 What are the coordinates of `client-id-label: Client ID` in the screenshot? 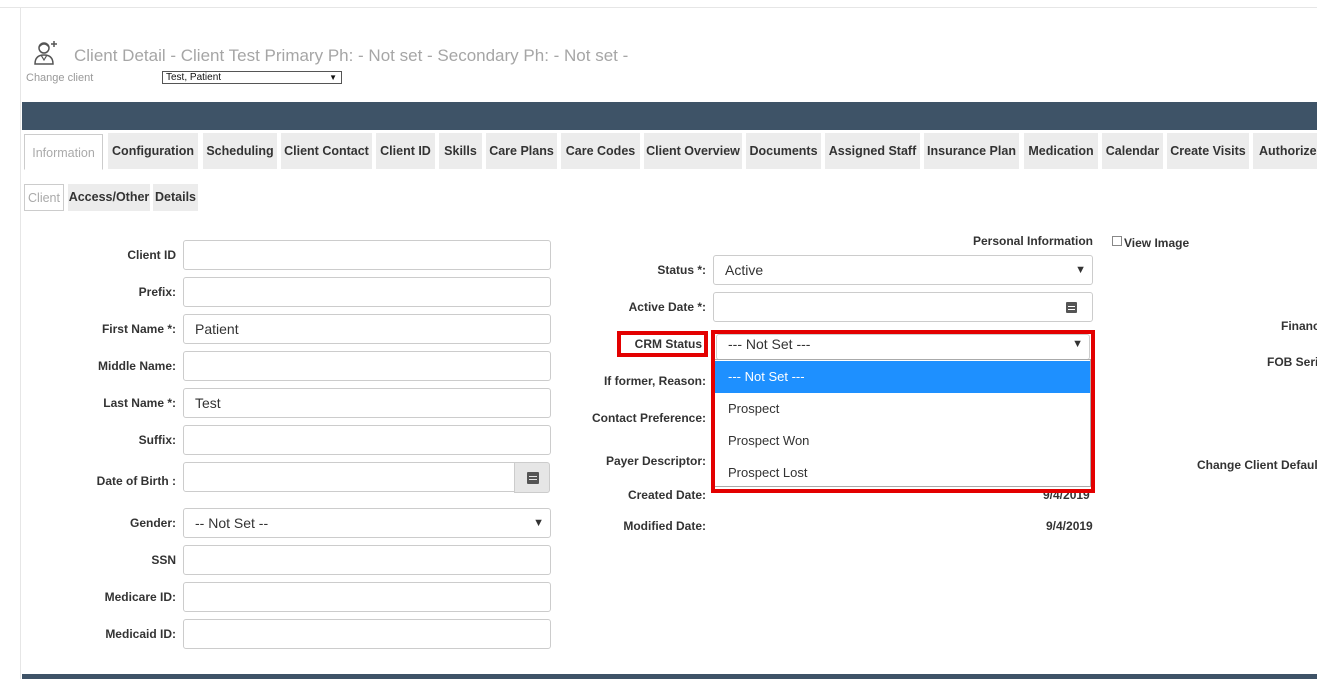 It's located at (151, 255).